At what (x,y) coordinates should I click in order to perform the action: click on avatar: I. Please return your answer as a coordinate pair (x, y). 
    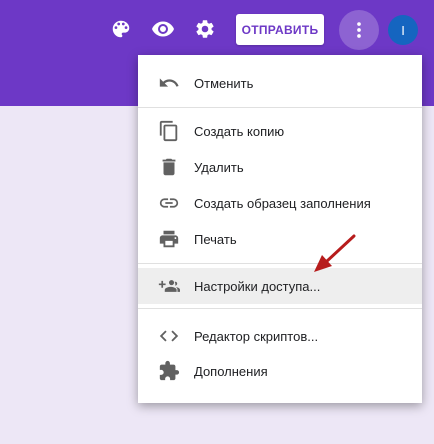
    Looking at the image, I should click on (403, 30).